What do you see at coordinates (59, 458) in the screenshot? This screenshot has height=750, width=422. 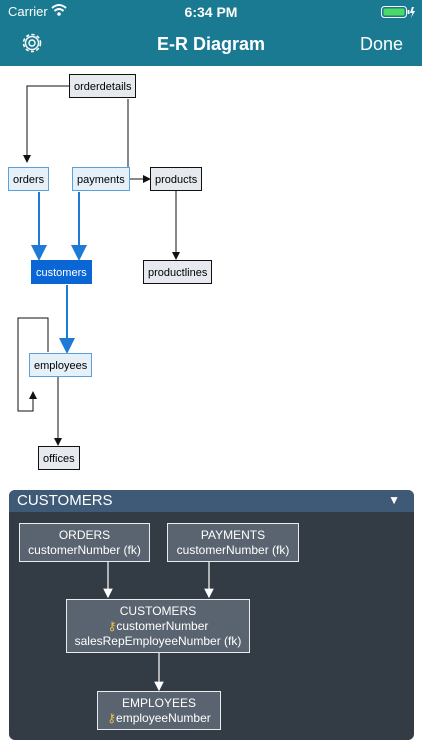 I see `node-offices: offices` at bounding box center [59, 458].